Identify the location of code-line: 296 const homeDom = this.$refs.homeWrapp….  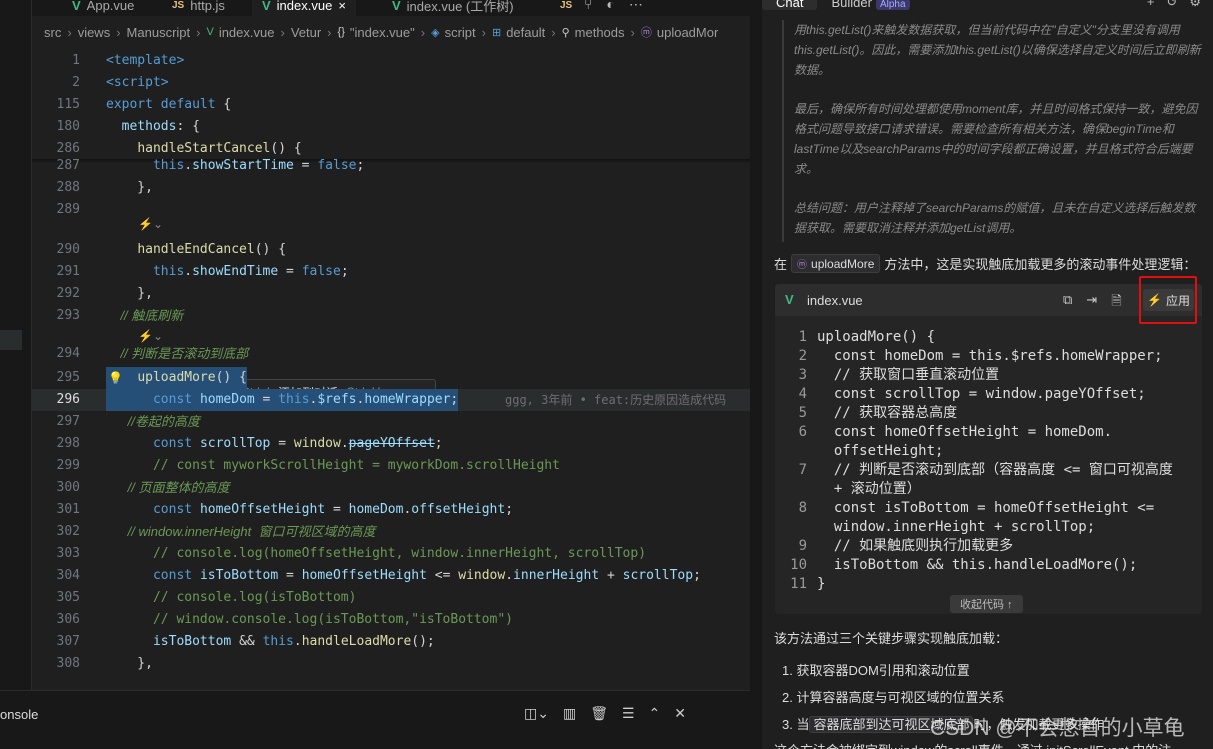
(391, 400).